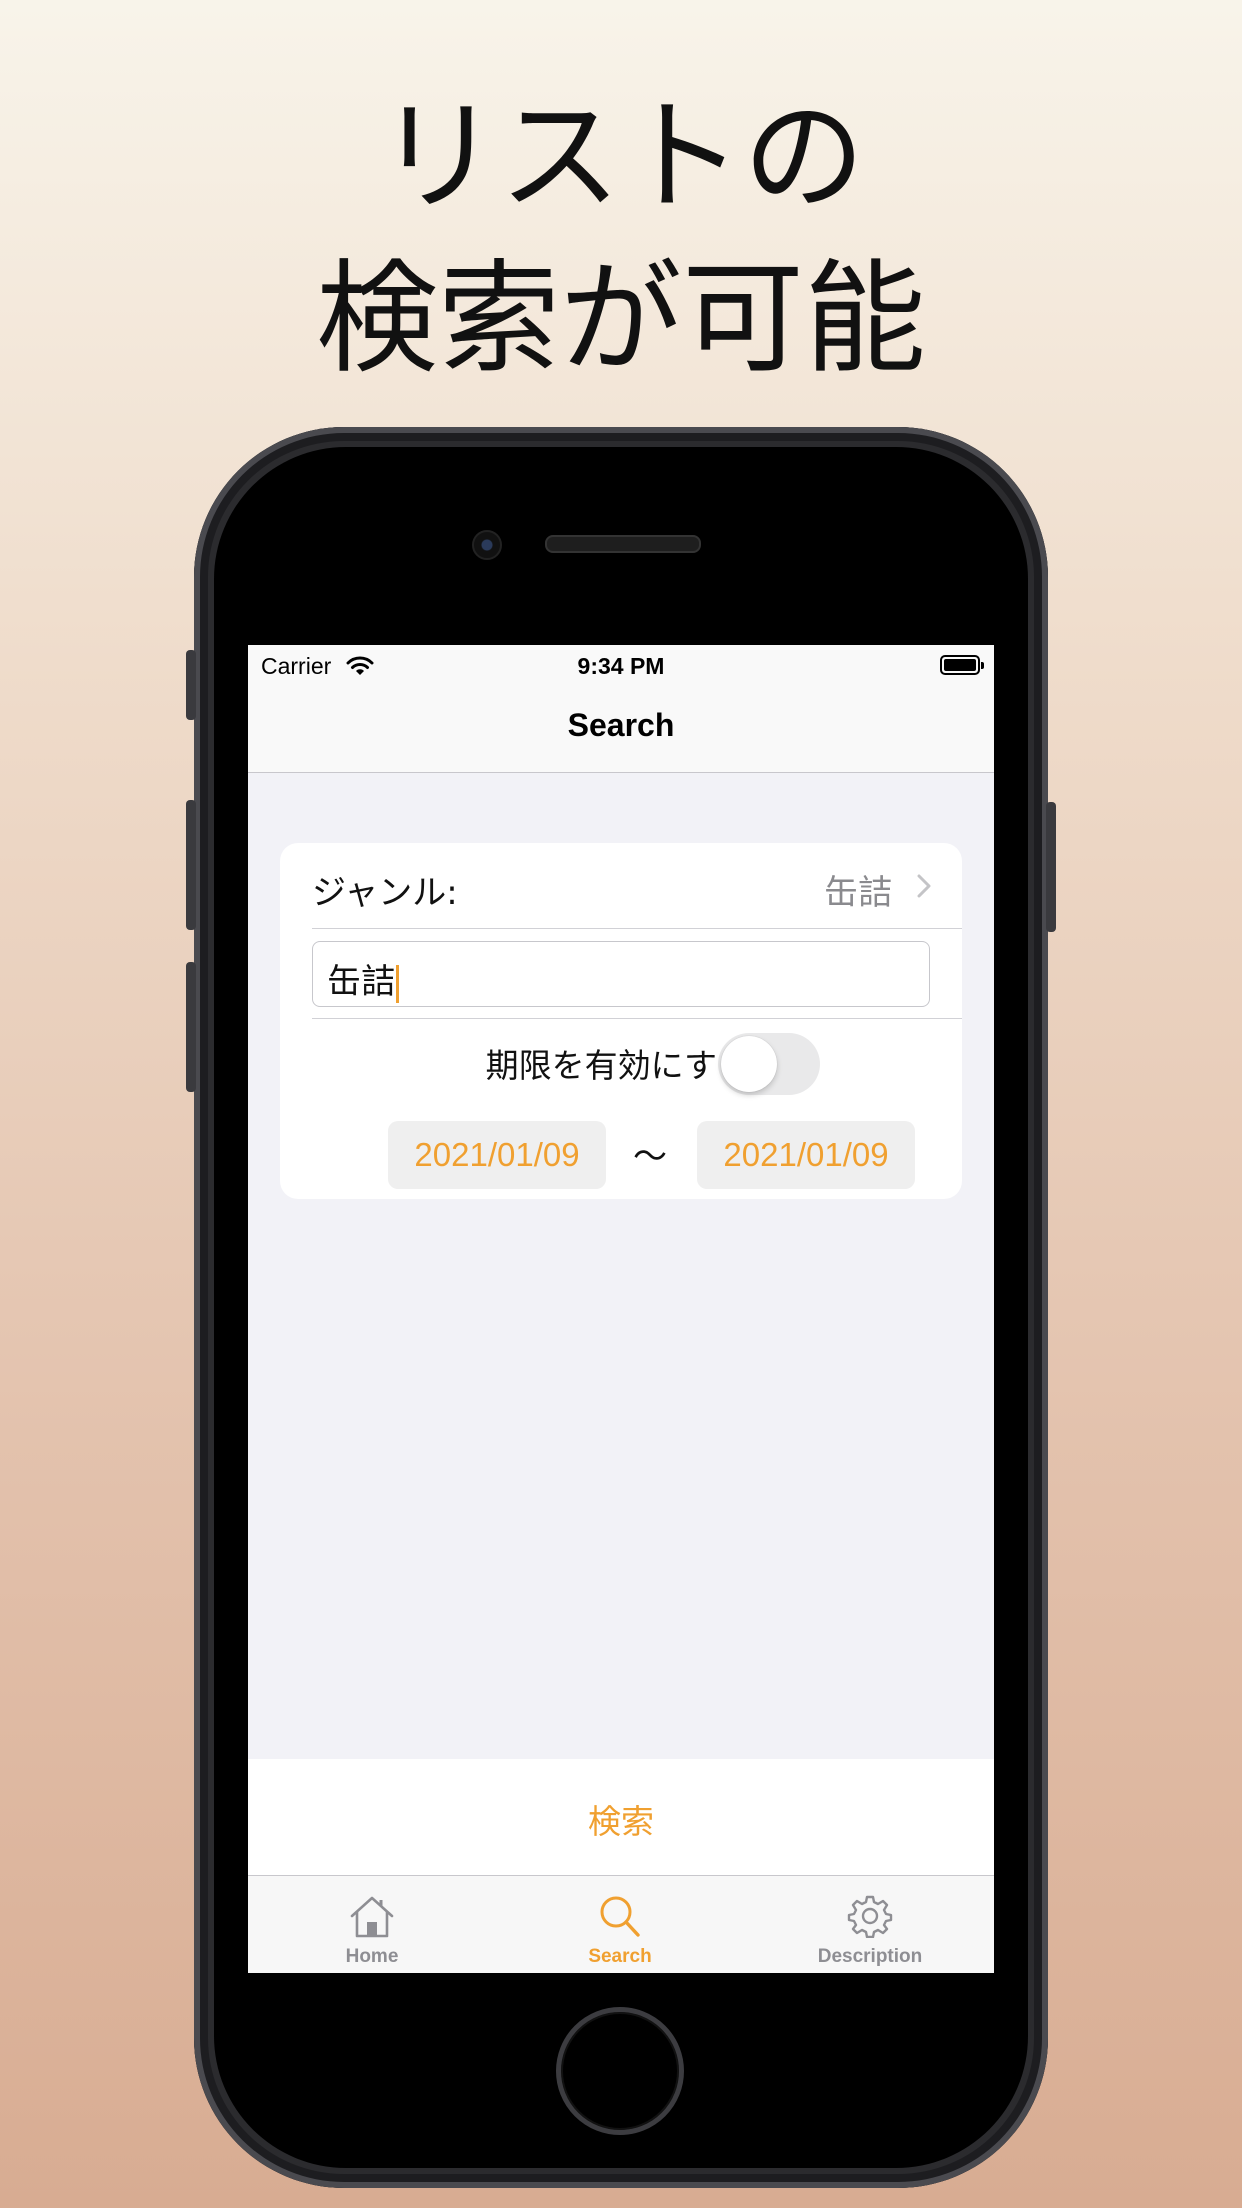 The width and height of the screenshot is (1242, 2208). What do you see at coordinates (620, 1916) in the screenshot?
I see `magnifier-icon` at bounding box center [620, 1916].